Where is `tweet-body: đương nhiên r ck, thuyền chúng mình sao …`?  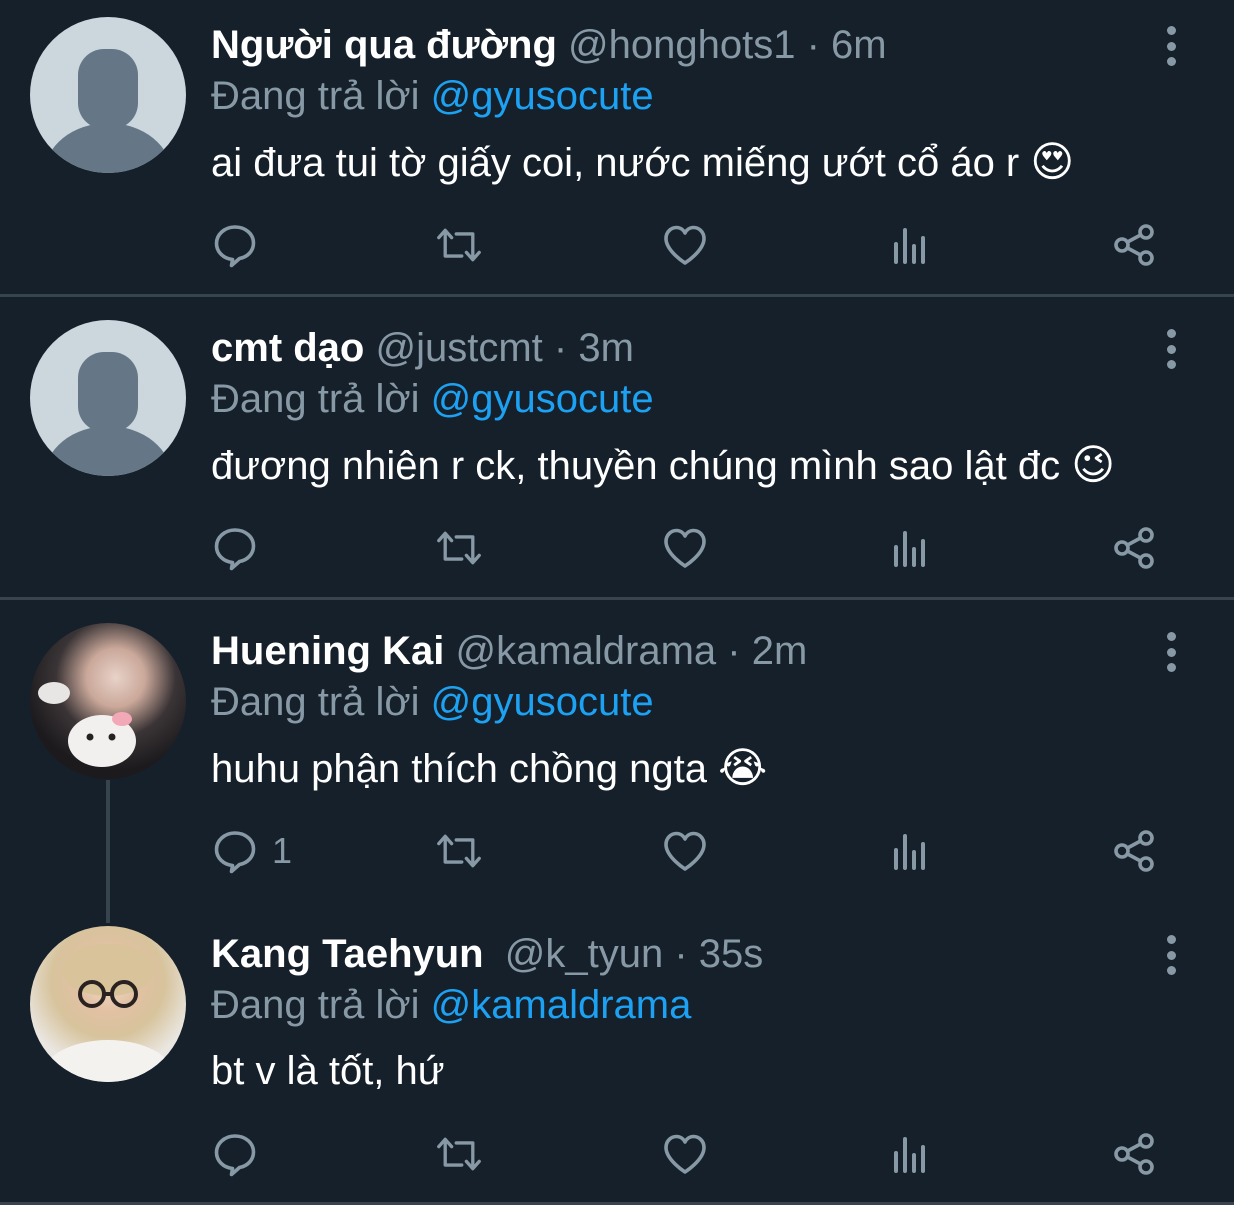 tweet-body: đương nhiên r ck, thuyền chúng mình sao … is located at coordinates (636, 466).